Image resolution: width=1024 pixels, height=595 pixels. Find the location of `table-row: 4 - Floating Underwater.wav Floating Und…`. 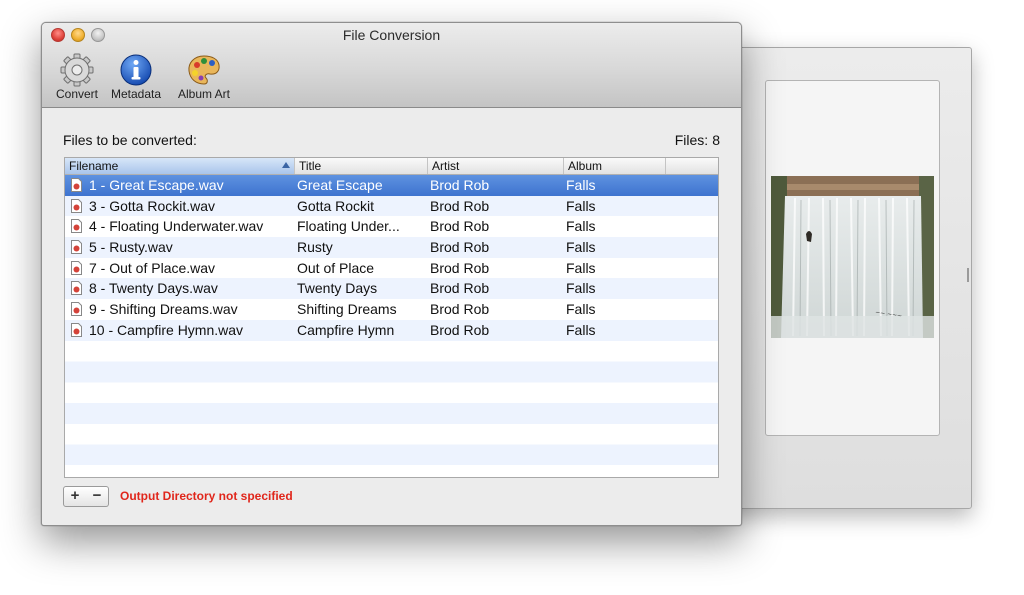

table-row: 4 - Floating Underwater.wav Floating Und… is located at coordinates (391, 227).